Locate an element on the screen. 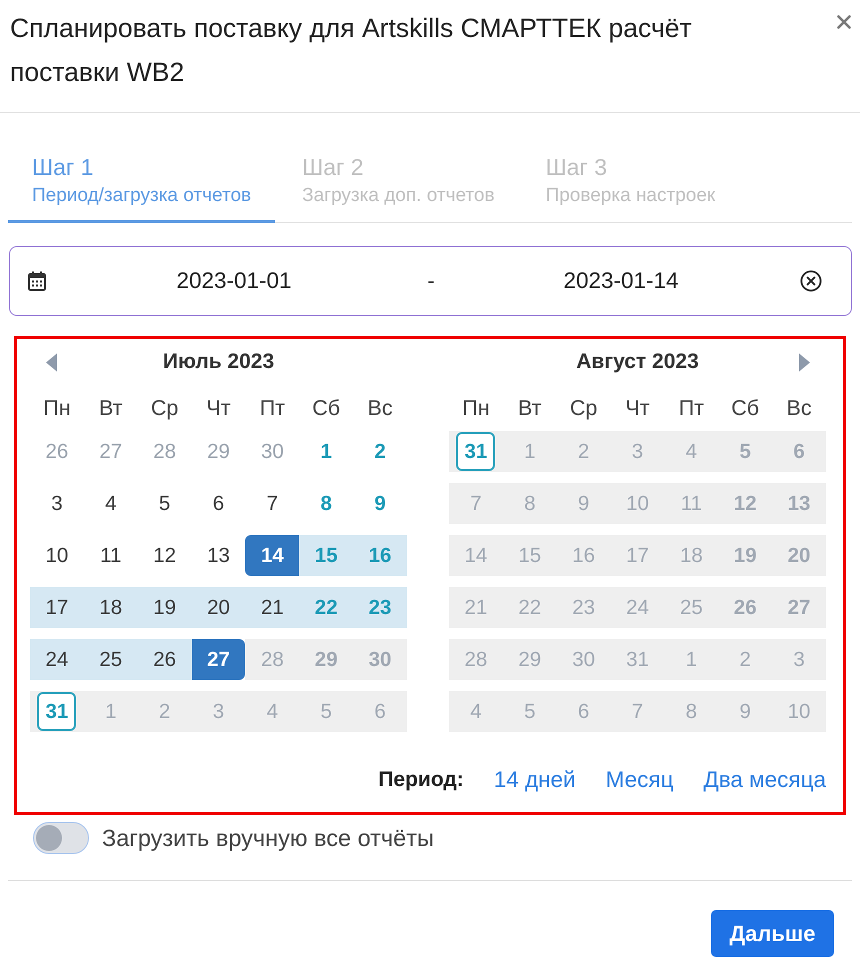 This screenshot has height=968, width=860. caret-left-icon is located at coordinates (51, 362).